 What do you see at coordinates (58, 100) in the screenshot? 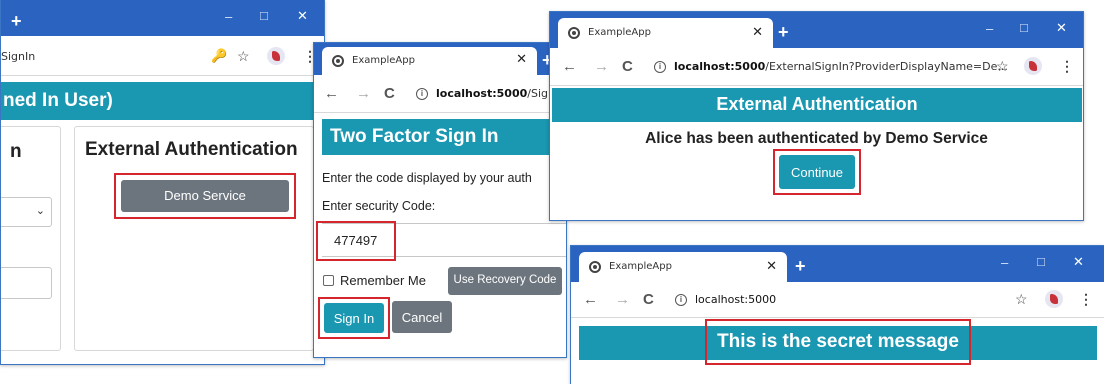
I see `page-header-text: ned In User)` at bounding box center [58, 100].